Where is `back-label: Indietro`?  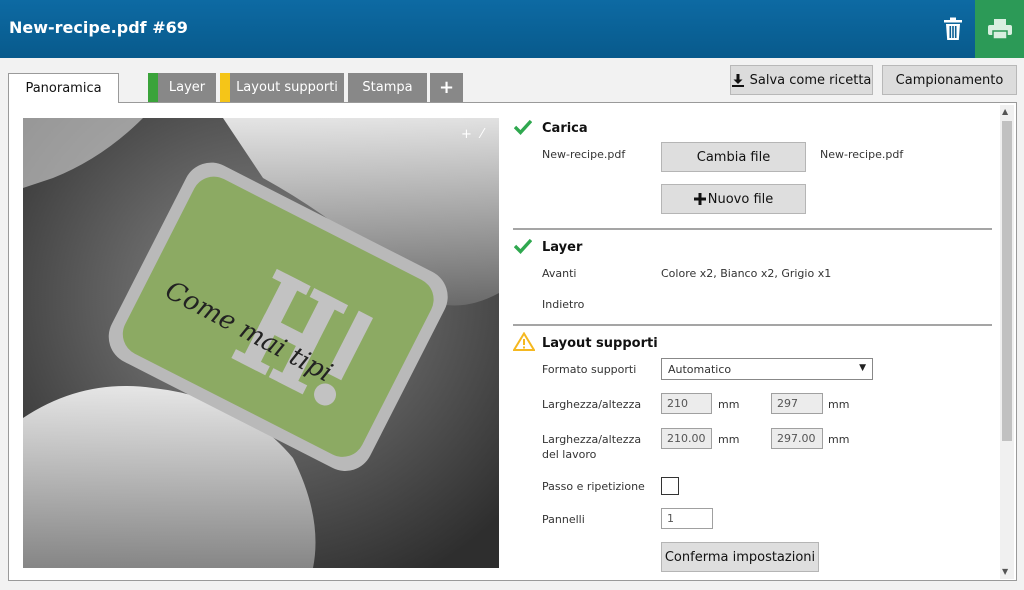
back-label: Indietro is located at coordinates (563, 304).